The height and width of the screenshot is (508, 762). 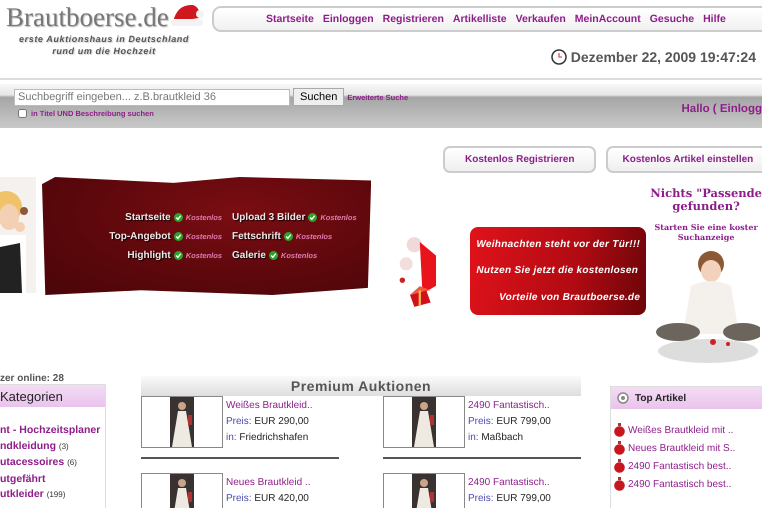 What do you see at coordinates (688, 448) in the screenshot?
I see `top-article-link: Neues Brautkleid mit S..` at bounding box center [688, 448].